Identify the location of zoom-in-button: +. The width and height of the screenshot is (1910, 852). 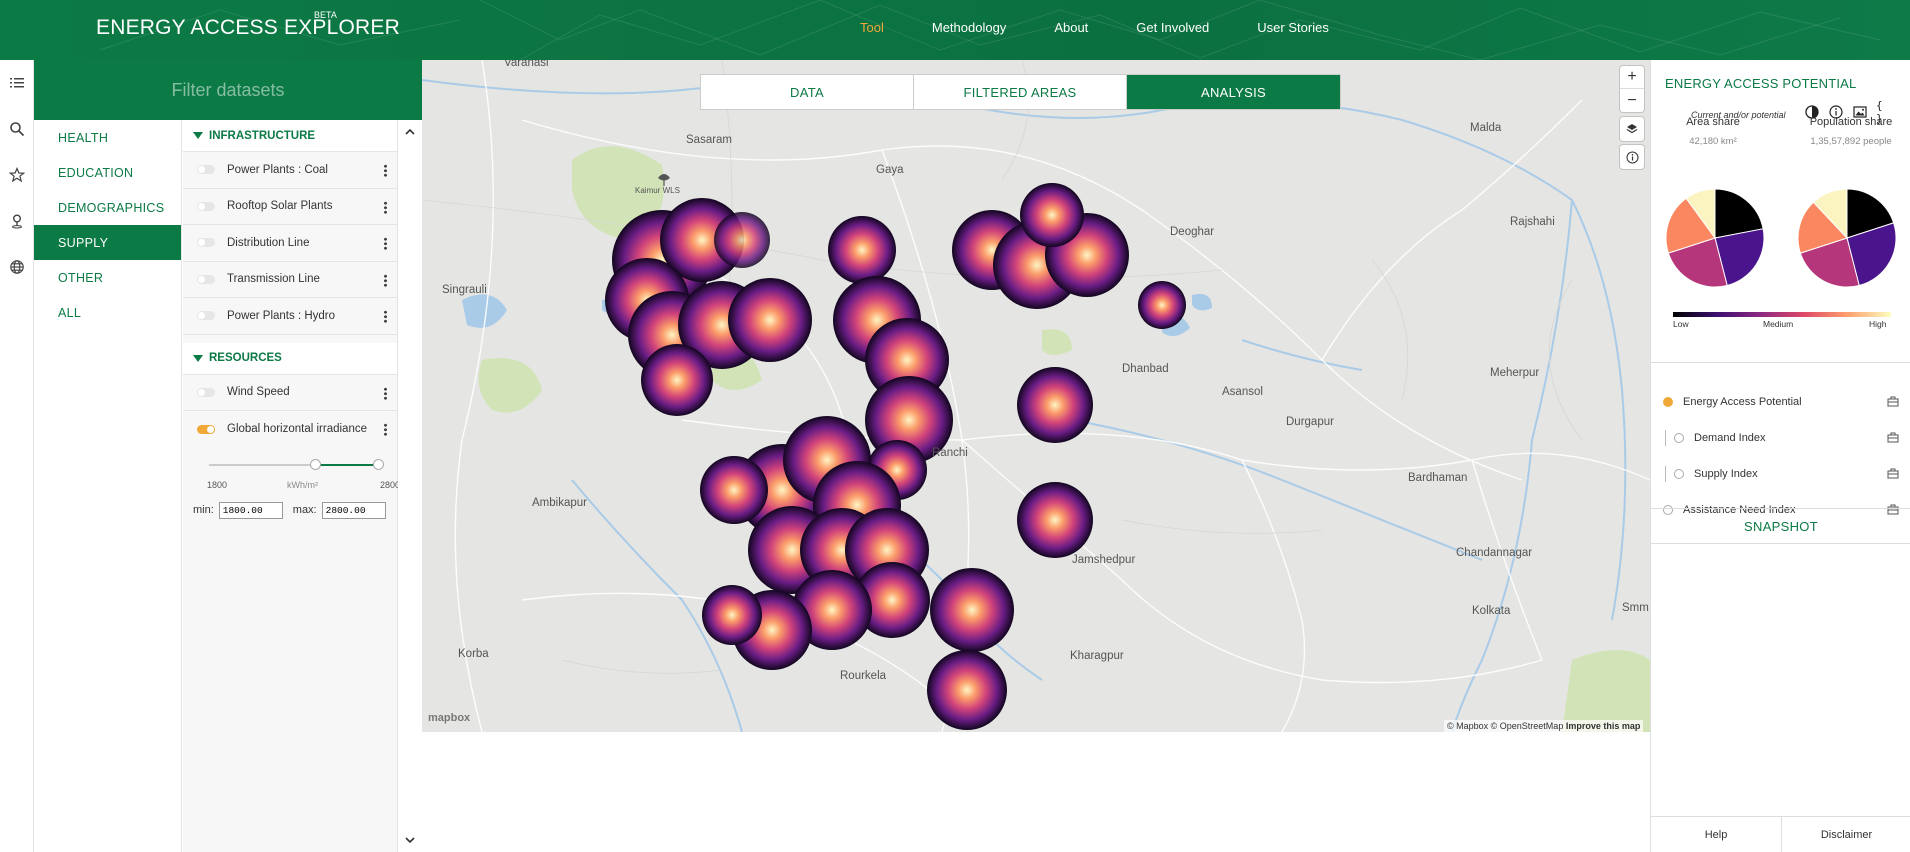
(1632, 77).